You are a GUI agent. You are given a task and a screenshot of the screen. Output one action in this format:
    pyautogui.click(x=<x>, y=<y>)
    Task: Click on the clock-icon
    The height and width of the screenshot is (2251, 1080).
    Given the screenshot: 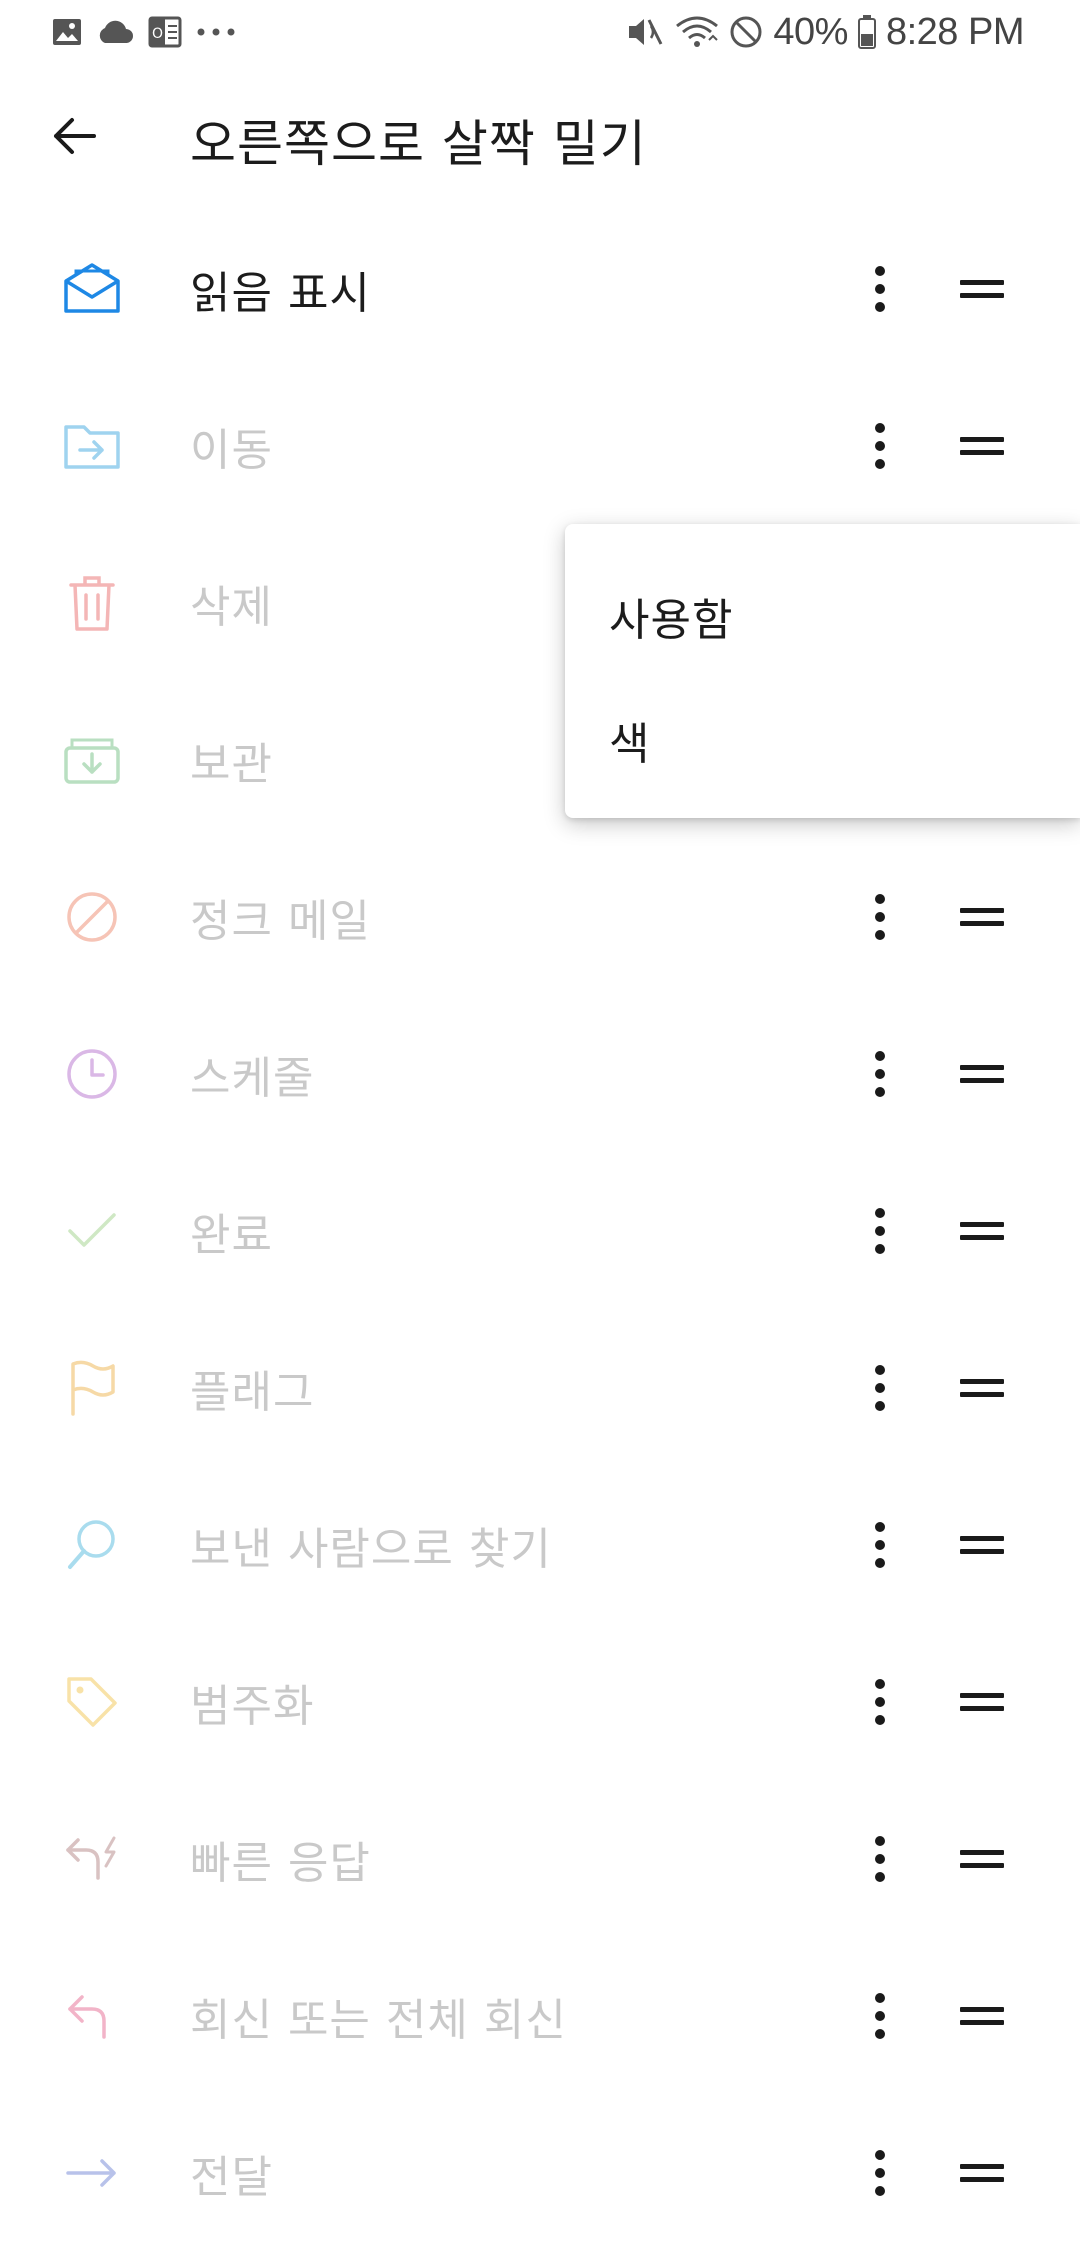 What is the action you would take?
    pyautogui.click(x=92, y=1074)
    